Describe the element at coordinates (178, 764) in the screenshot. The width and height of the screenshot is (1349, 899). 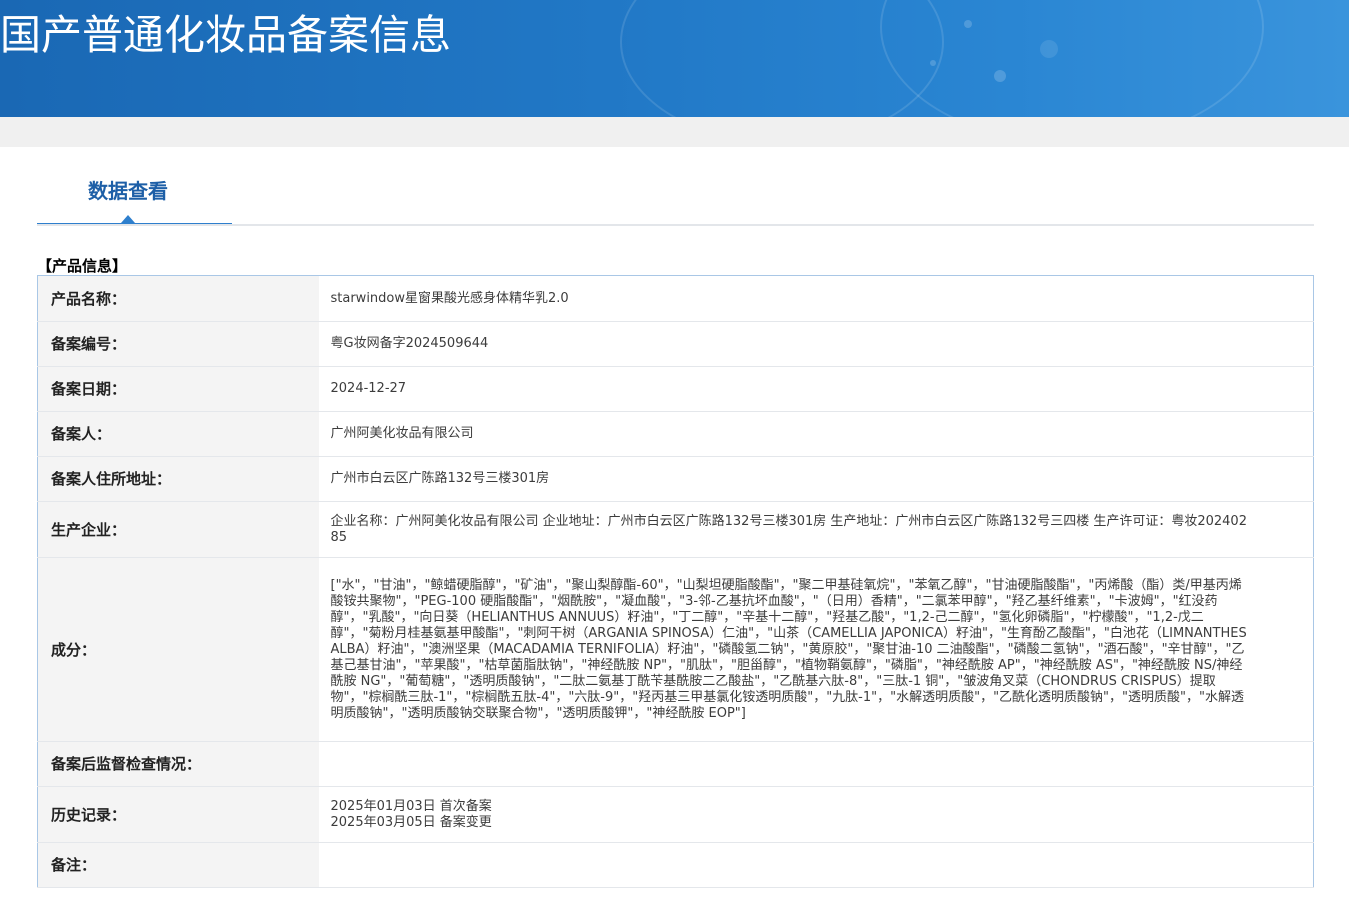
I see `row-label: 备案后监督检查情况：` at that location.